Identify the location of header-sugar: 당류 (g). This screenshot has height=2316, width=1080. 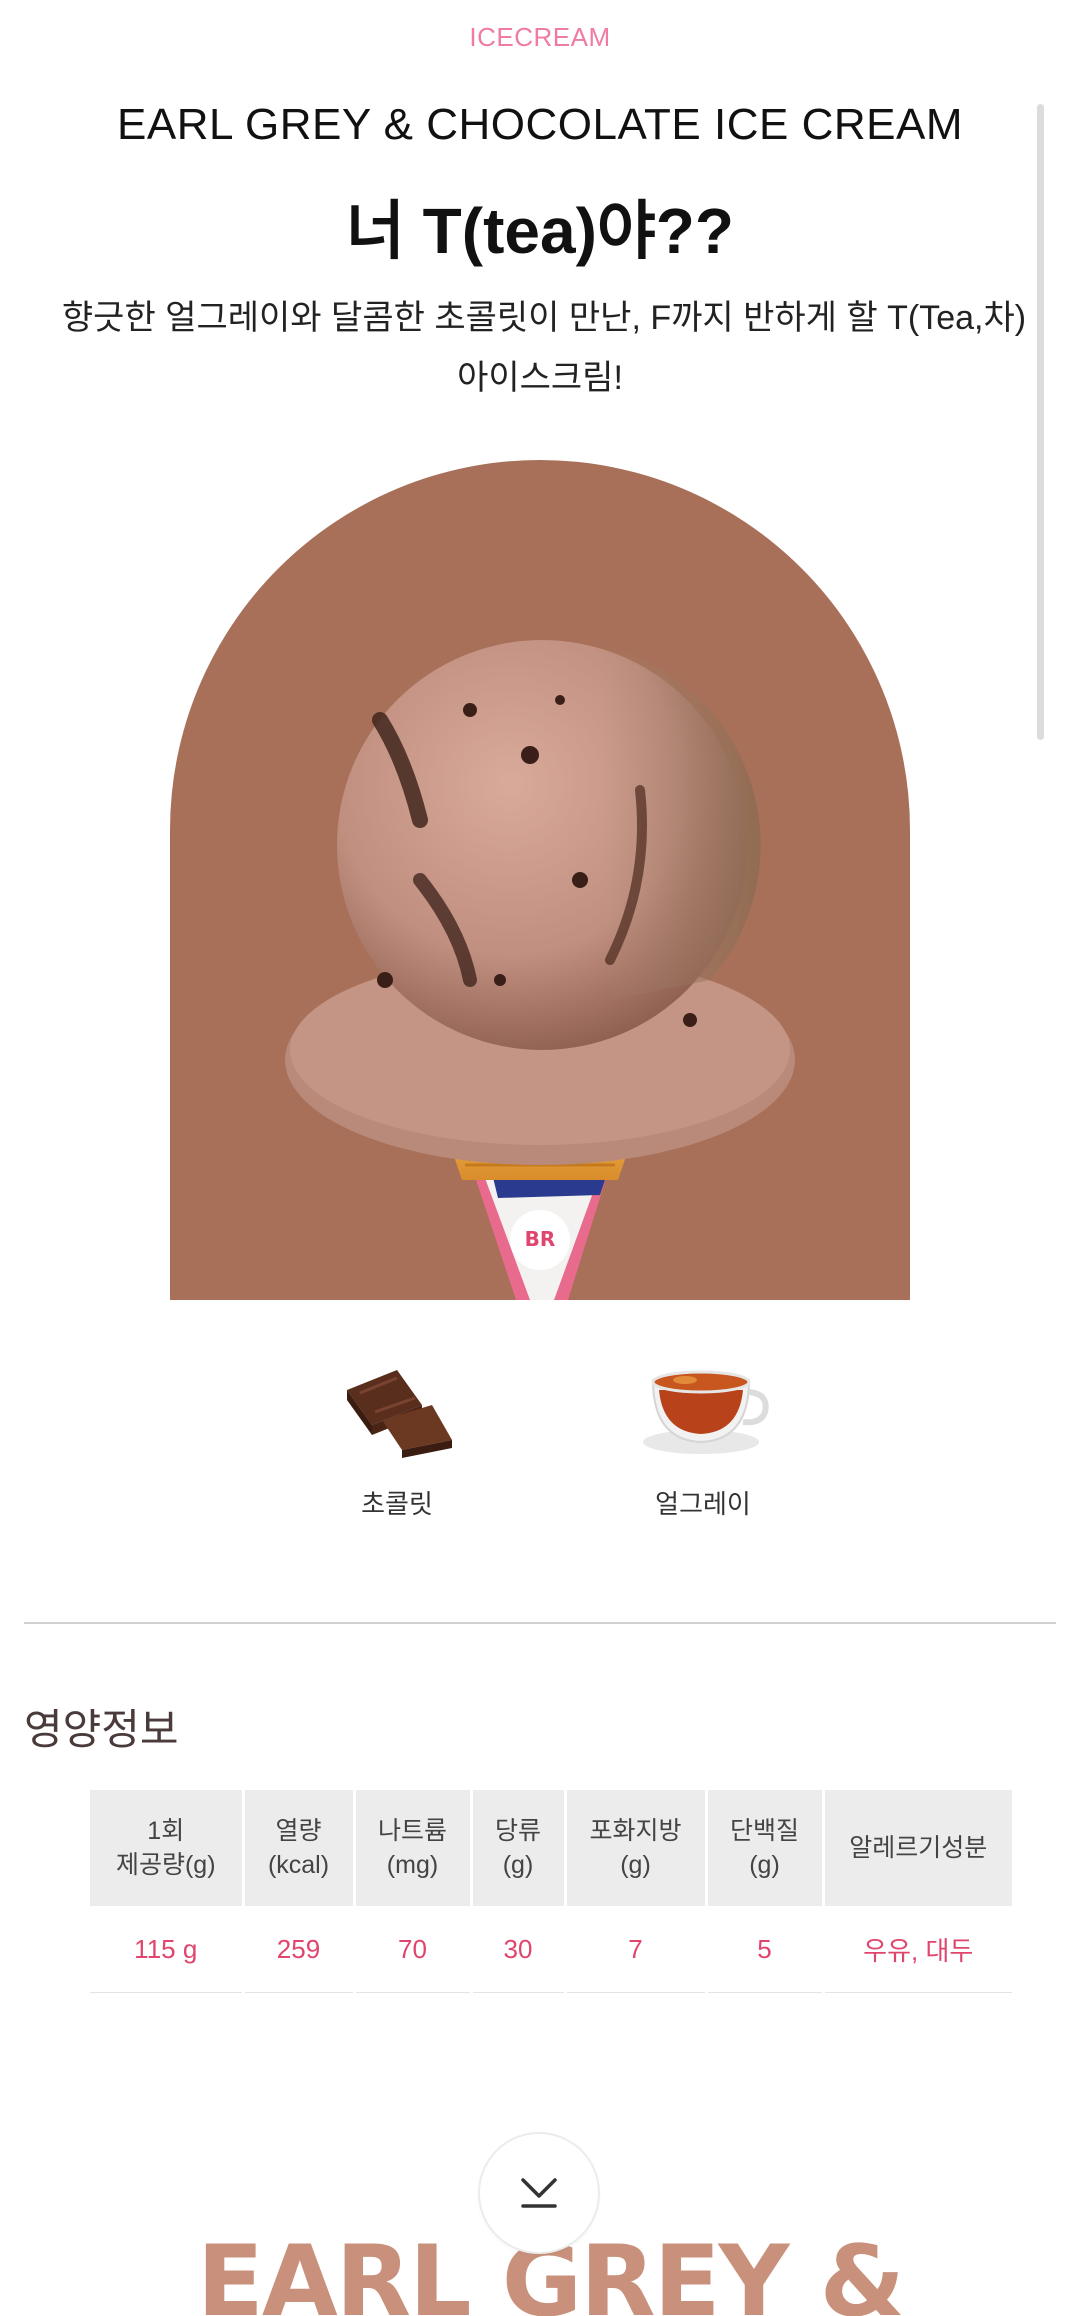
(519, 1848).